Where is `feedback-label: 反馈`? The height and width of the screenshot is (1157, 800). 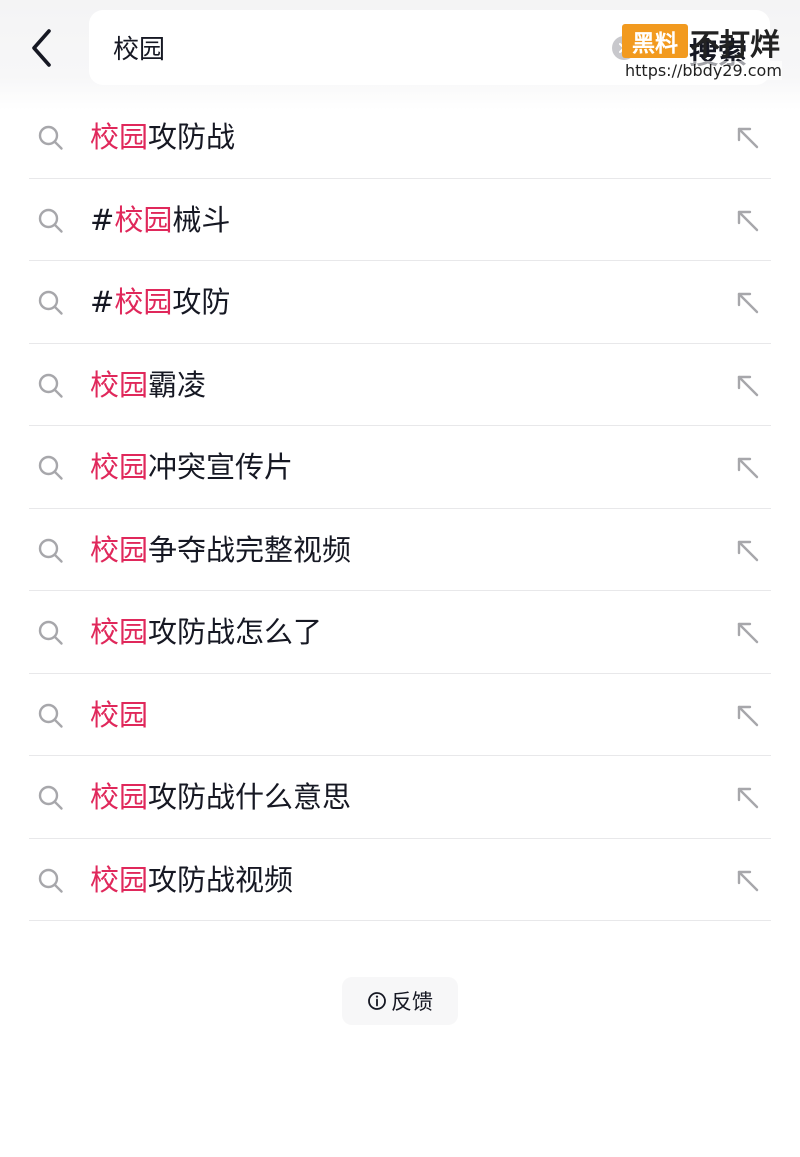
feedback-label: 反馈 is located at coordinates (412, 1002).